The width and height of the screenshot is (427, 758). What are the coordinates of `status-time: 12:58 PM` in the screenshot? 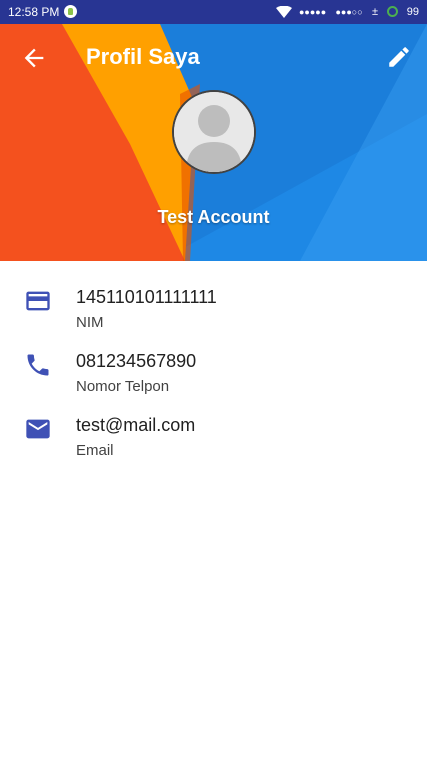 It's located at (34, 12).